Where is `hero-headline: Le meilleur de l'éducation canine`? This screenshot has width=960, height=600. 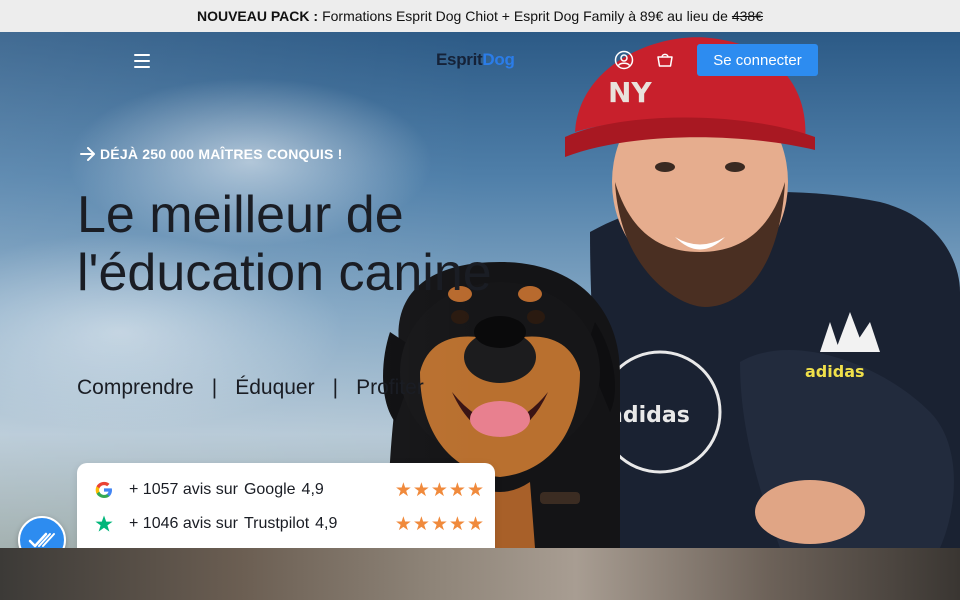
hero-headline: Le meilleur de l'éducation canine is located at coordinates (284, 244).